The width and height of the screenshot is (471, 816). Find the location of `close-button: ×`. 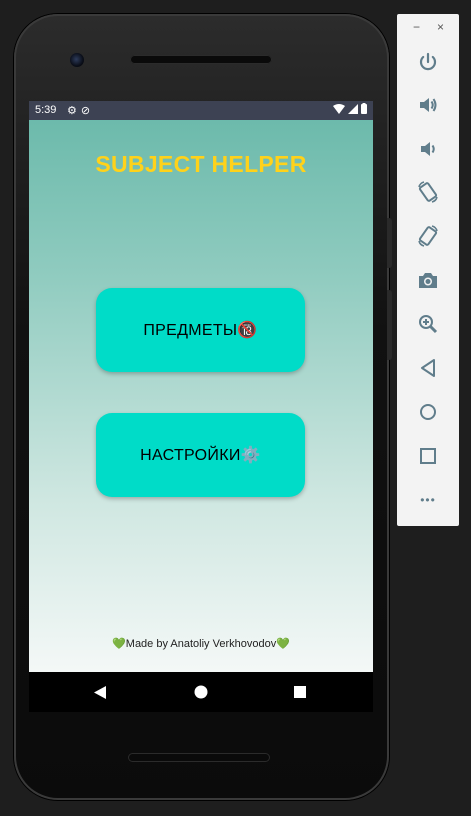

close-button: × is located at coordinates (440, 27).